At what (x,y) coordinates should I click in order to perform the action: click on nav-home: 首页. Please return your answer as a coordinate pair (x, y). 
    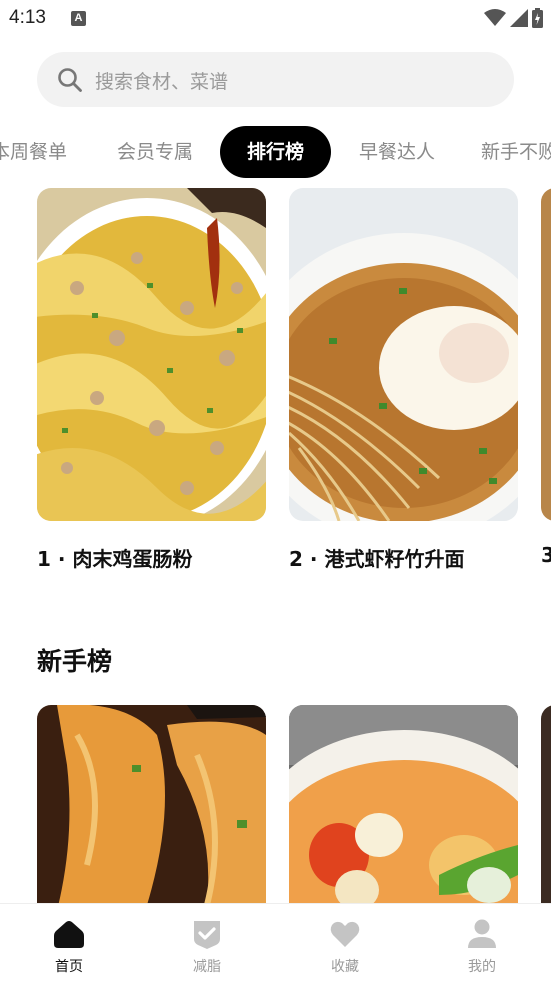
    Looking at the image, I should click on (69, 942).